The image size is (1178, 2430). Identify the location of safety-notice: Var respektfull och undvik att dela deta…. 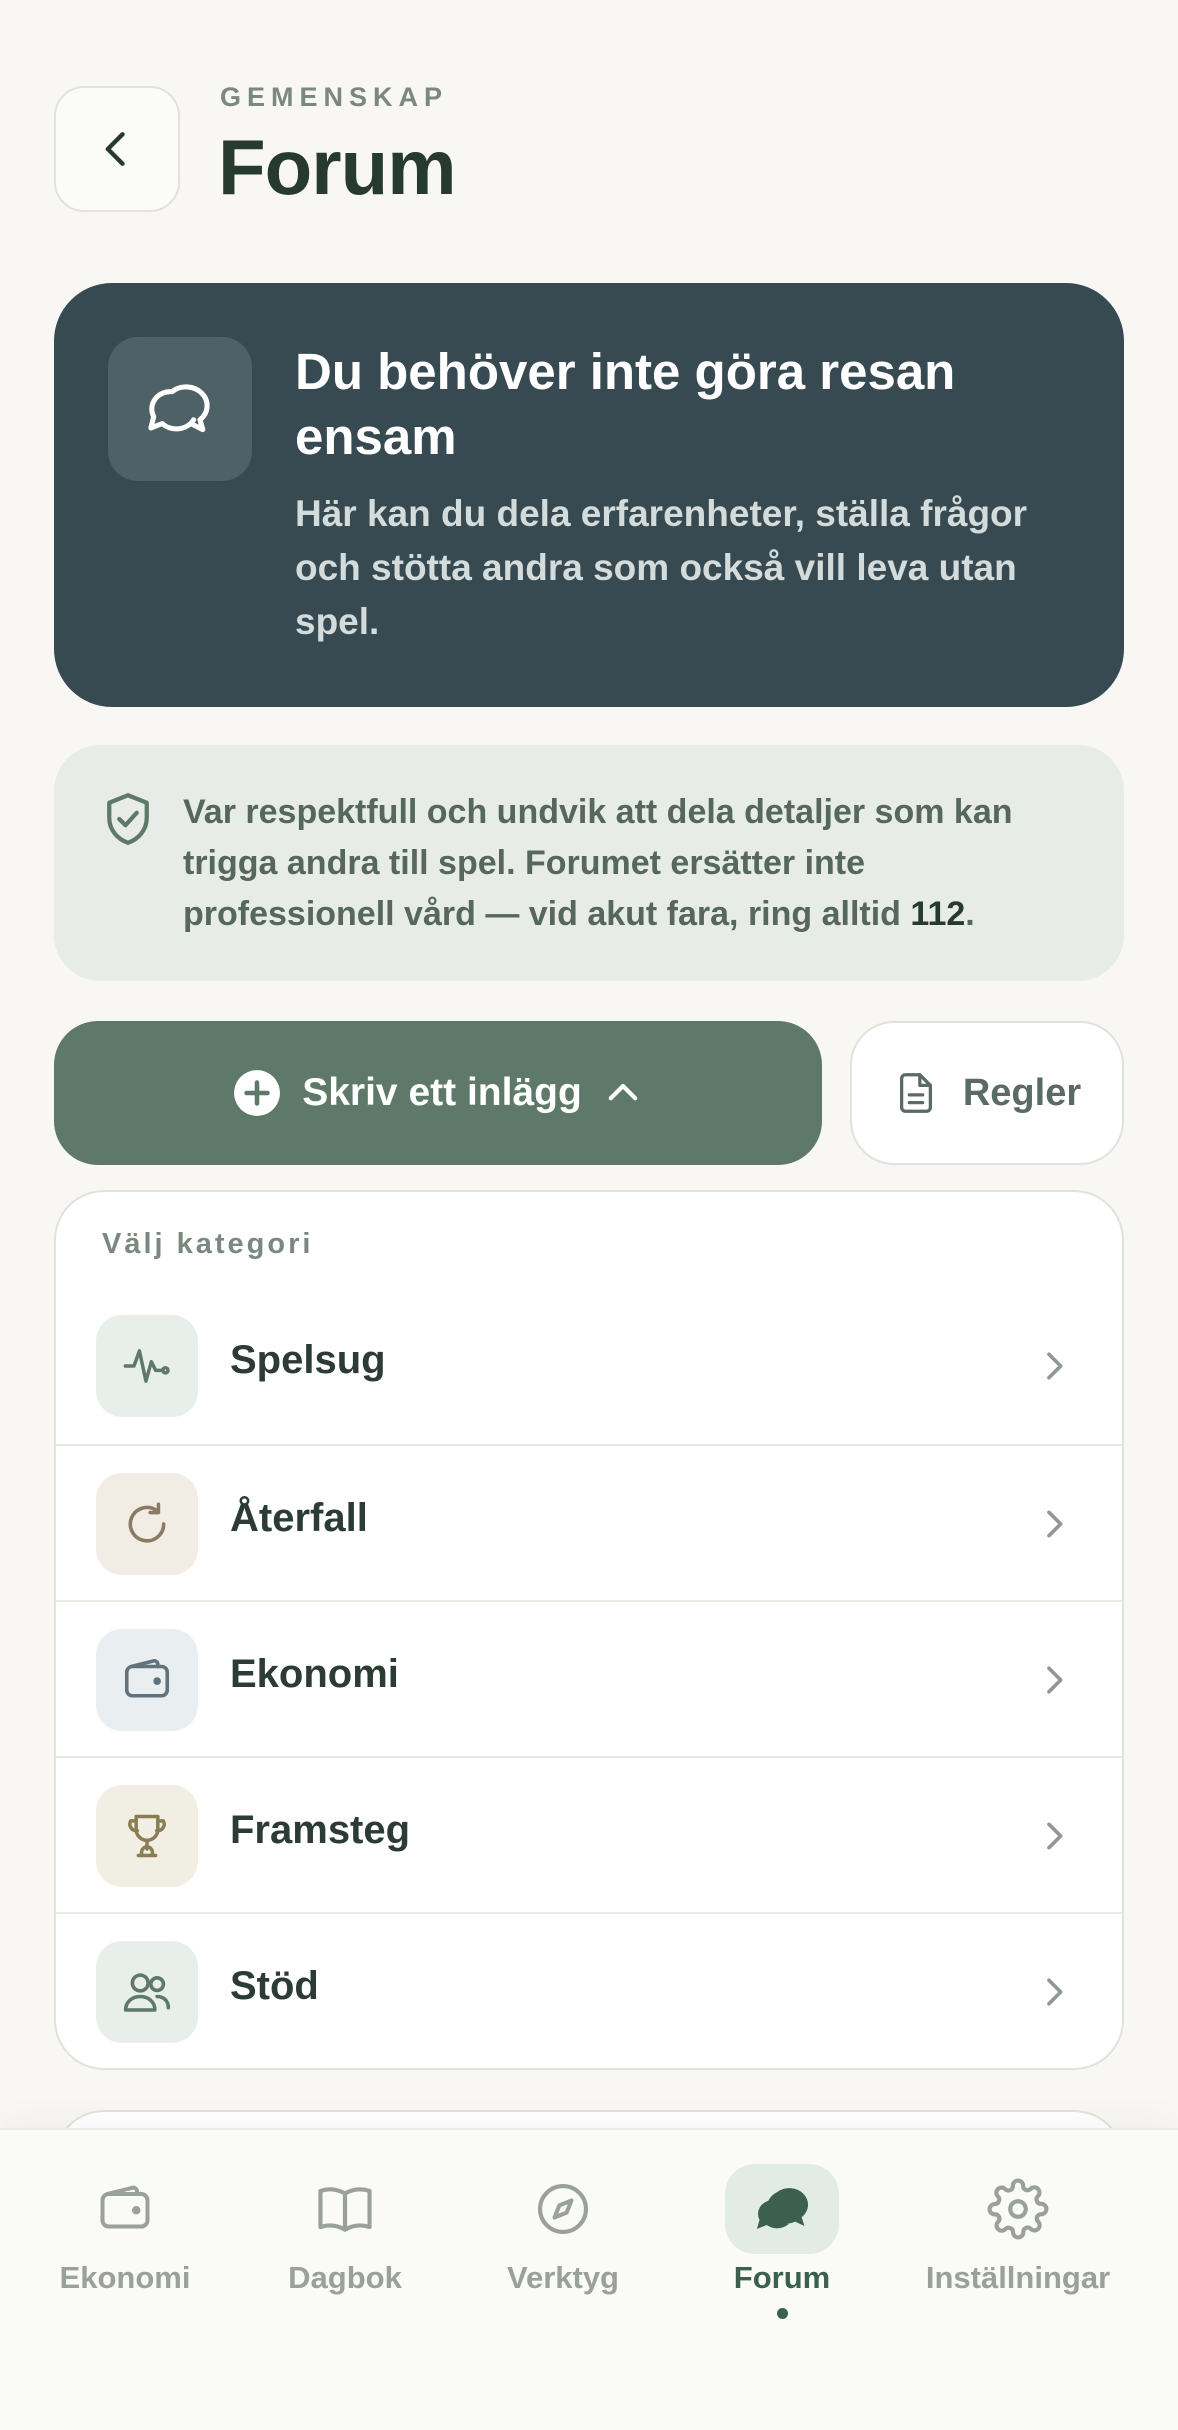
(589, 863).